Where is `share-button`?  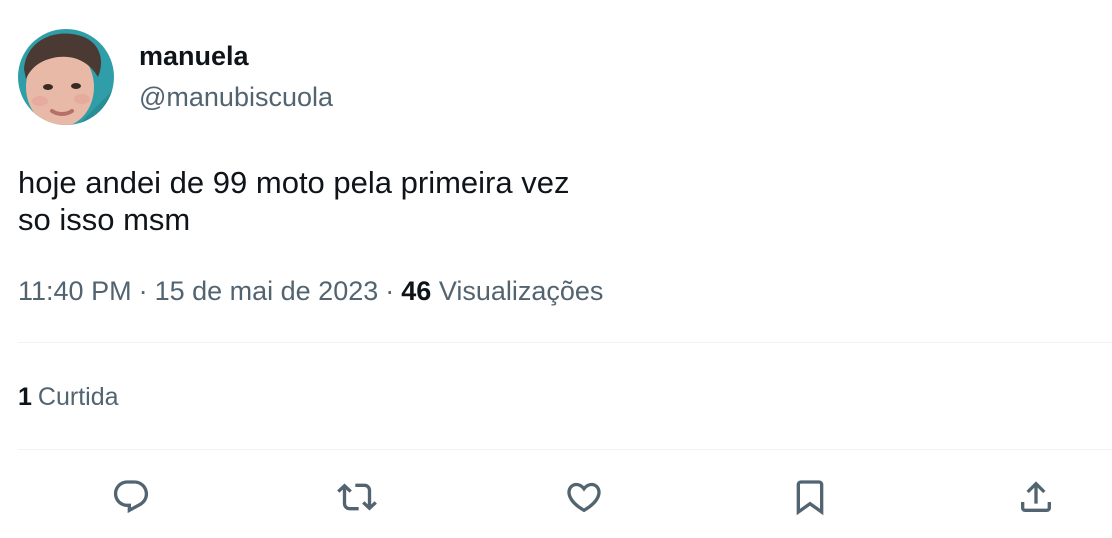 share-button is located at coordinates (1036, 497).